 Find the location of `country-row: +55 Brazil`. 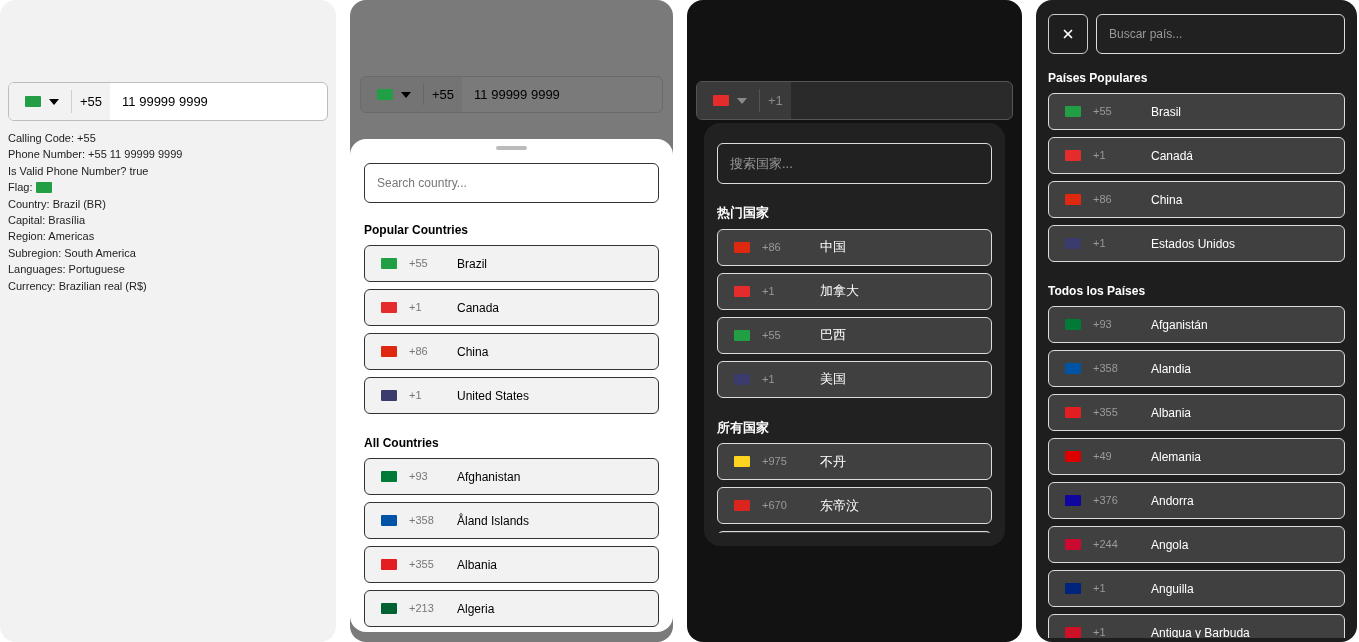

country-row: +55 Brazil is located at coordinates (511, 263).